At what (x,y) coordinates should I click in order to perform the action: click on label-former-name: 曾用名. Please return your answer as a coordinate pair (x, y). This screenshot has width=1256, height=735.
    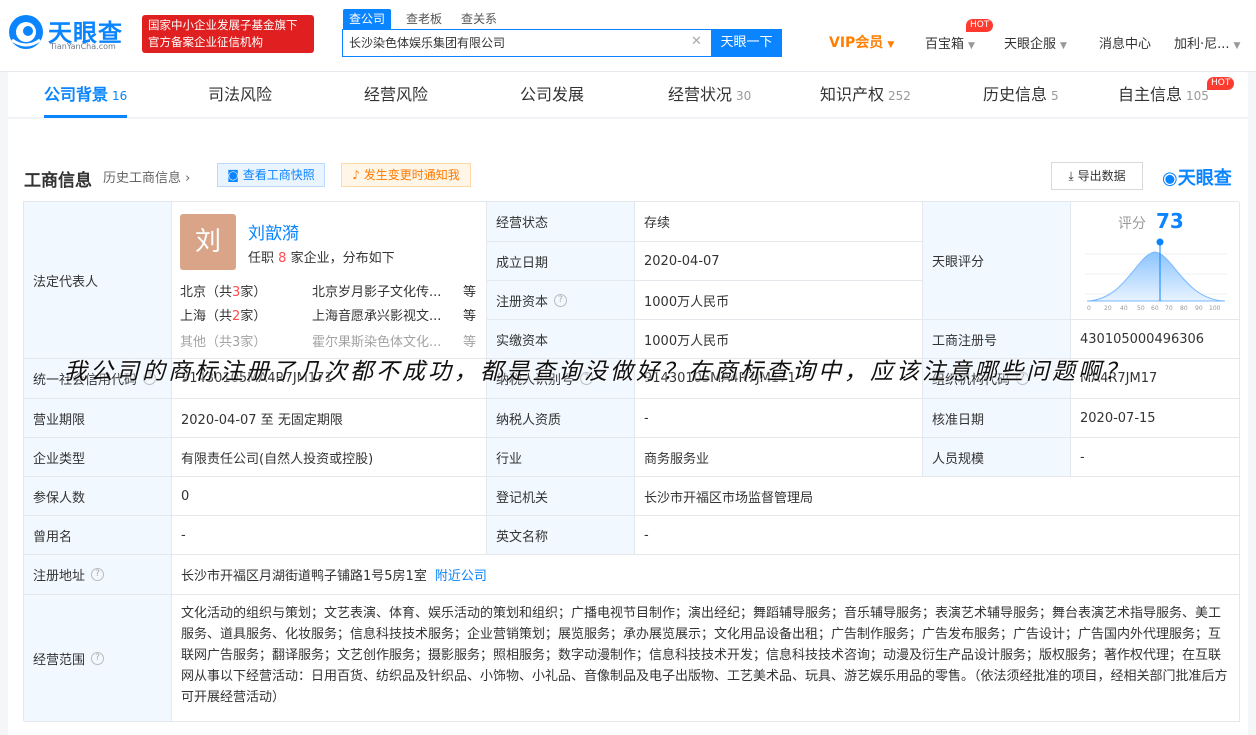
    Looking at the image, I should click on (98, 535).